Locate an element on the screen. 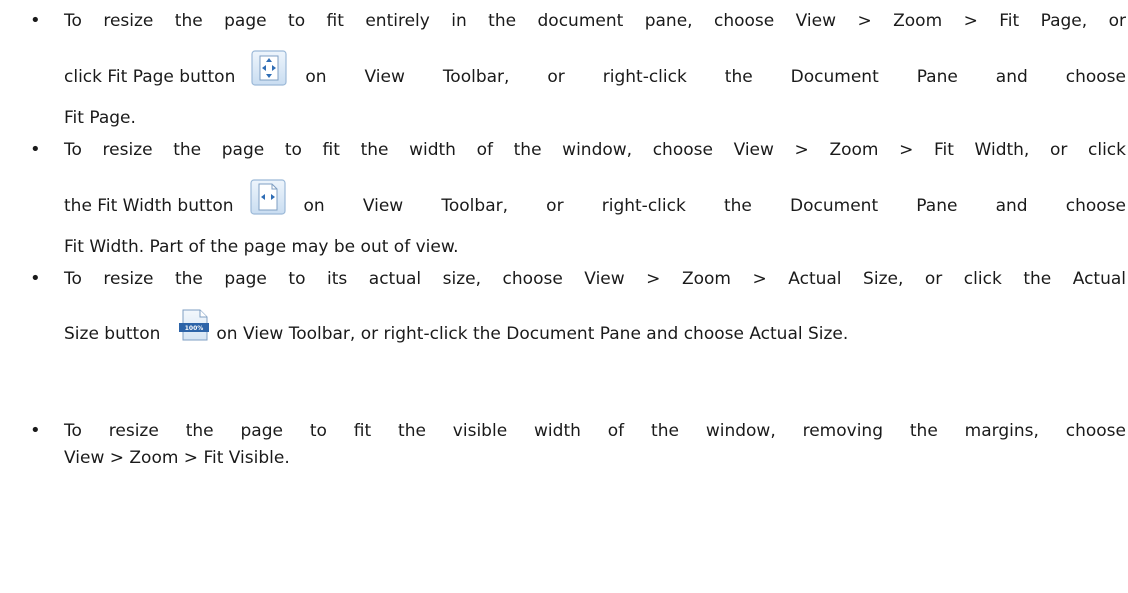  paragraph-line: View > Zoom > Fit Visible. is located at coordinates (177, 458).